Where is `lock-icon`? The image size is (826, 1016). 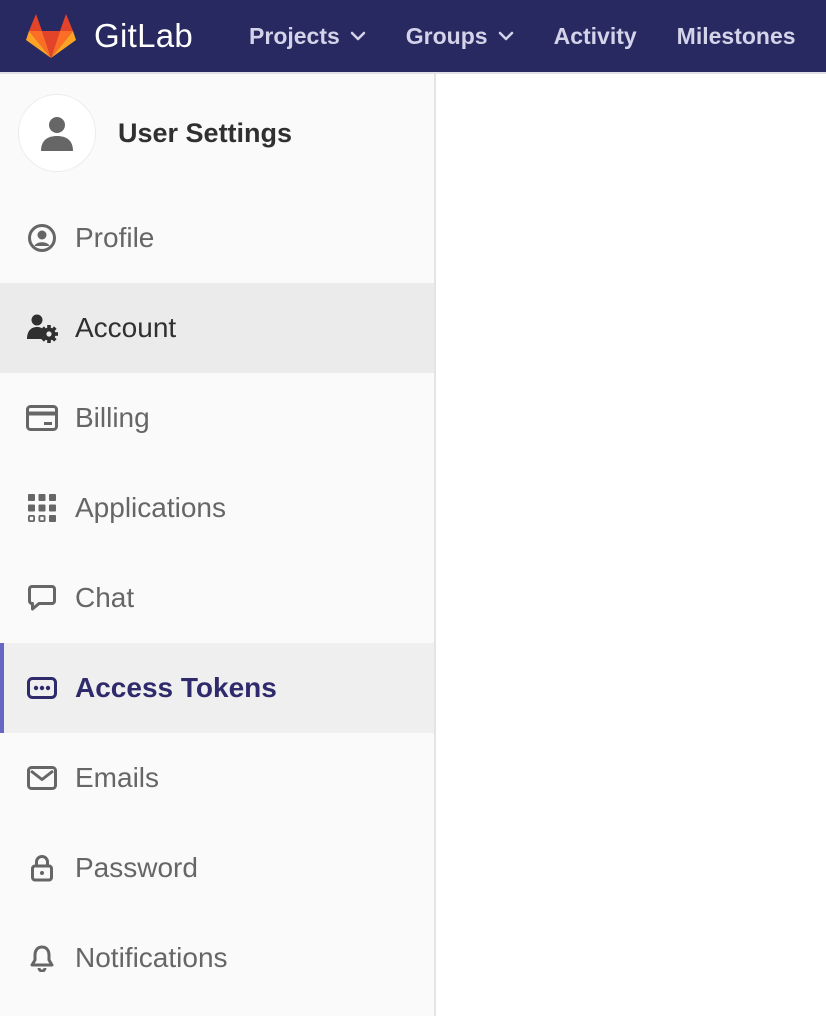
lock-icon is located at coordinates (42, 868).